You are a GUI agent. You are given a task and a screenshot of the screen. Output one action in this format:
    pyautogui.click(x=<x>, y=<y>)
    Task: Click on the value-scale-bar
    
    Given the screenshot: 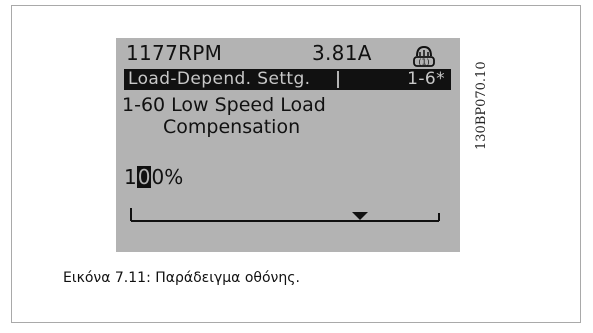 What is the action you would take?
    pyautogui.click(x=285, y=215)
    